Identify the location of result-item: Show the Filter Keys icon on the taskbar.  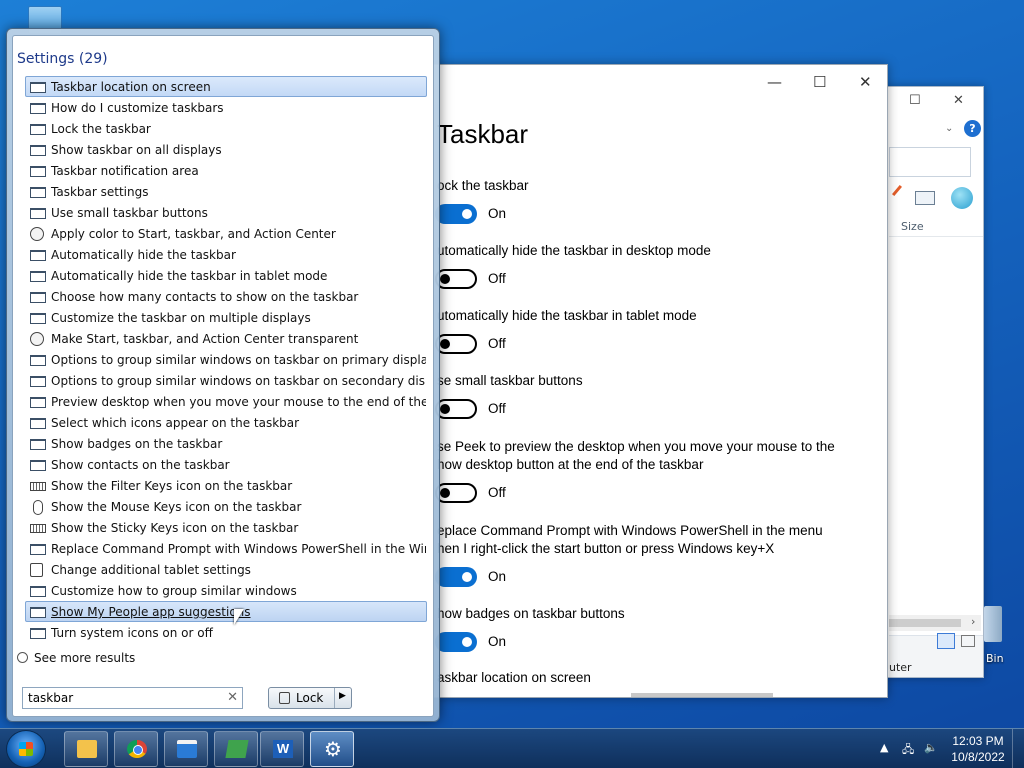
(226, 485).